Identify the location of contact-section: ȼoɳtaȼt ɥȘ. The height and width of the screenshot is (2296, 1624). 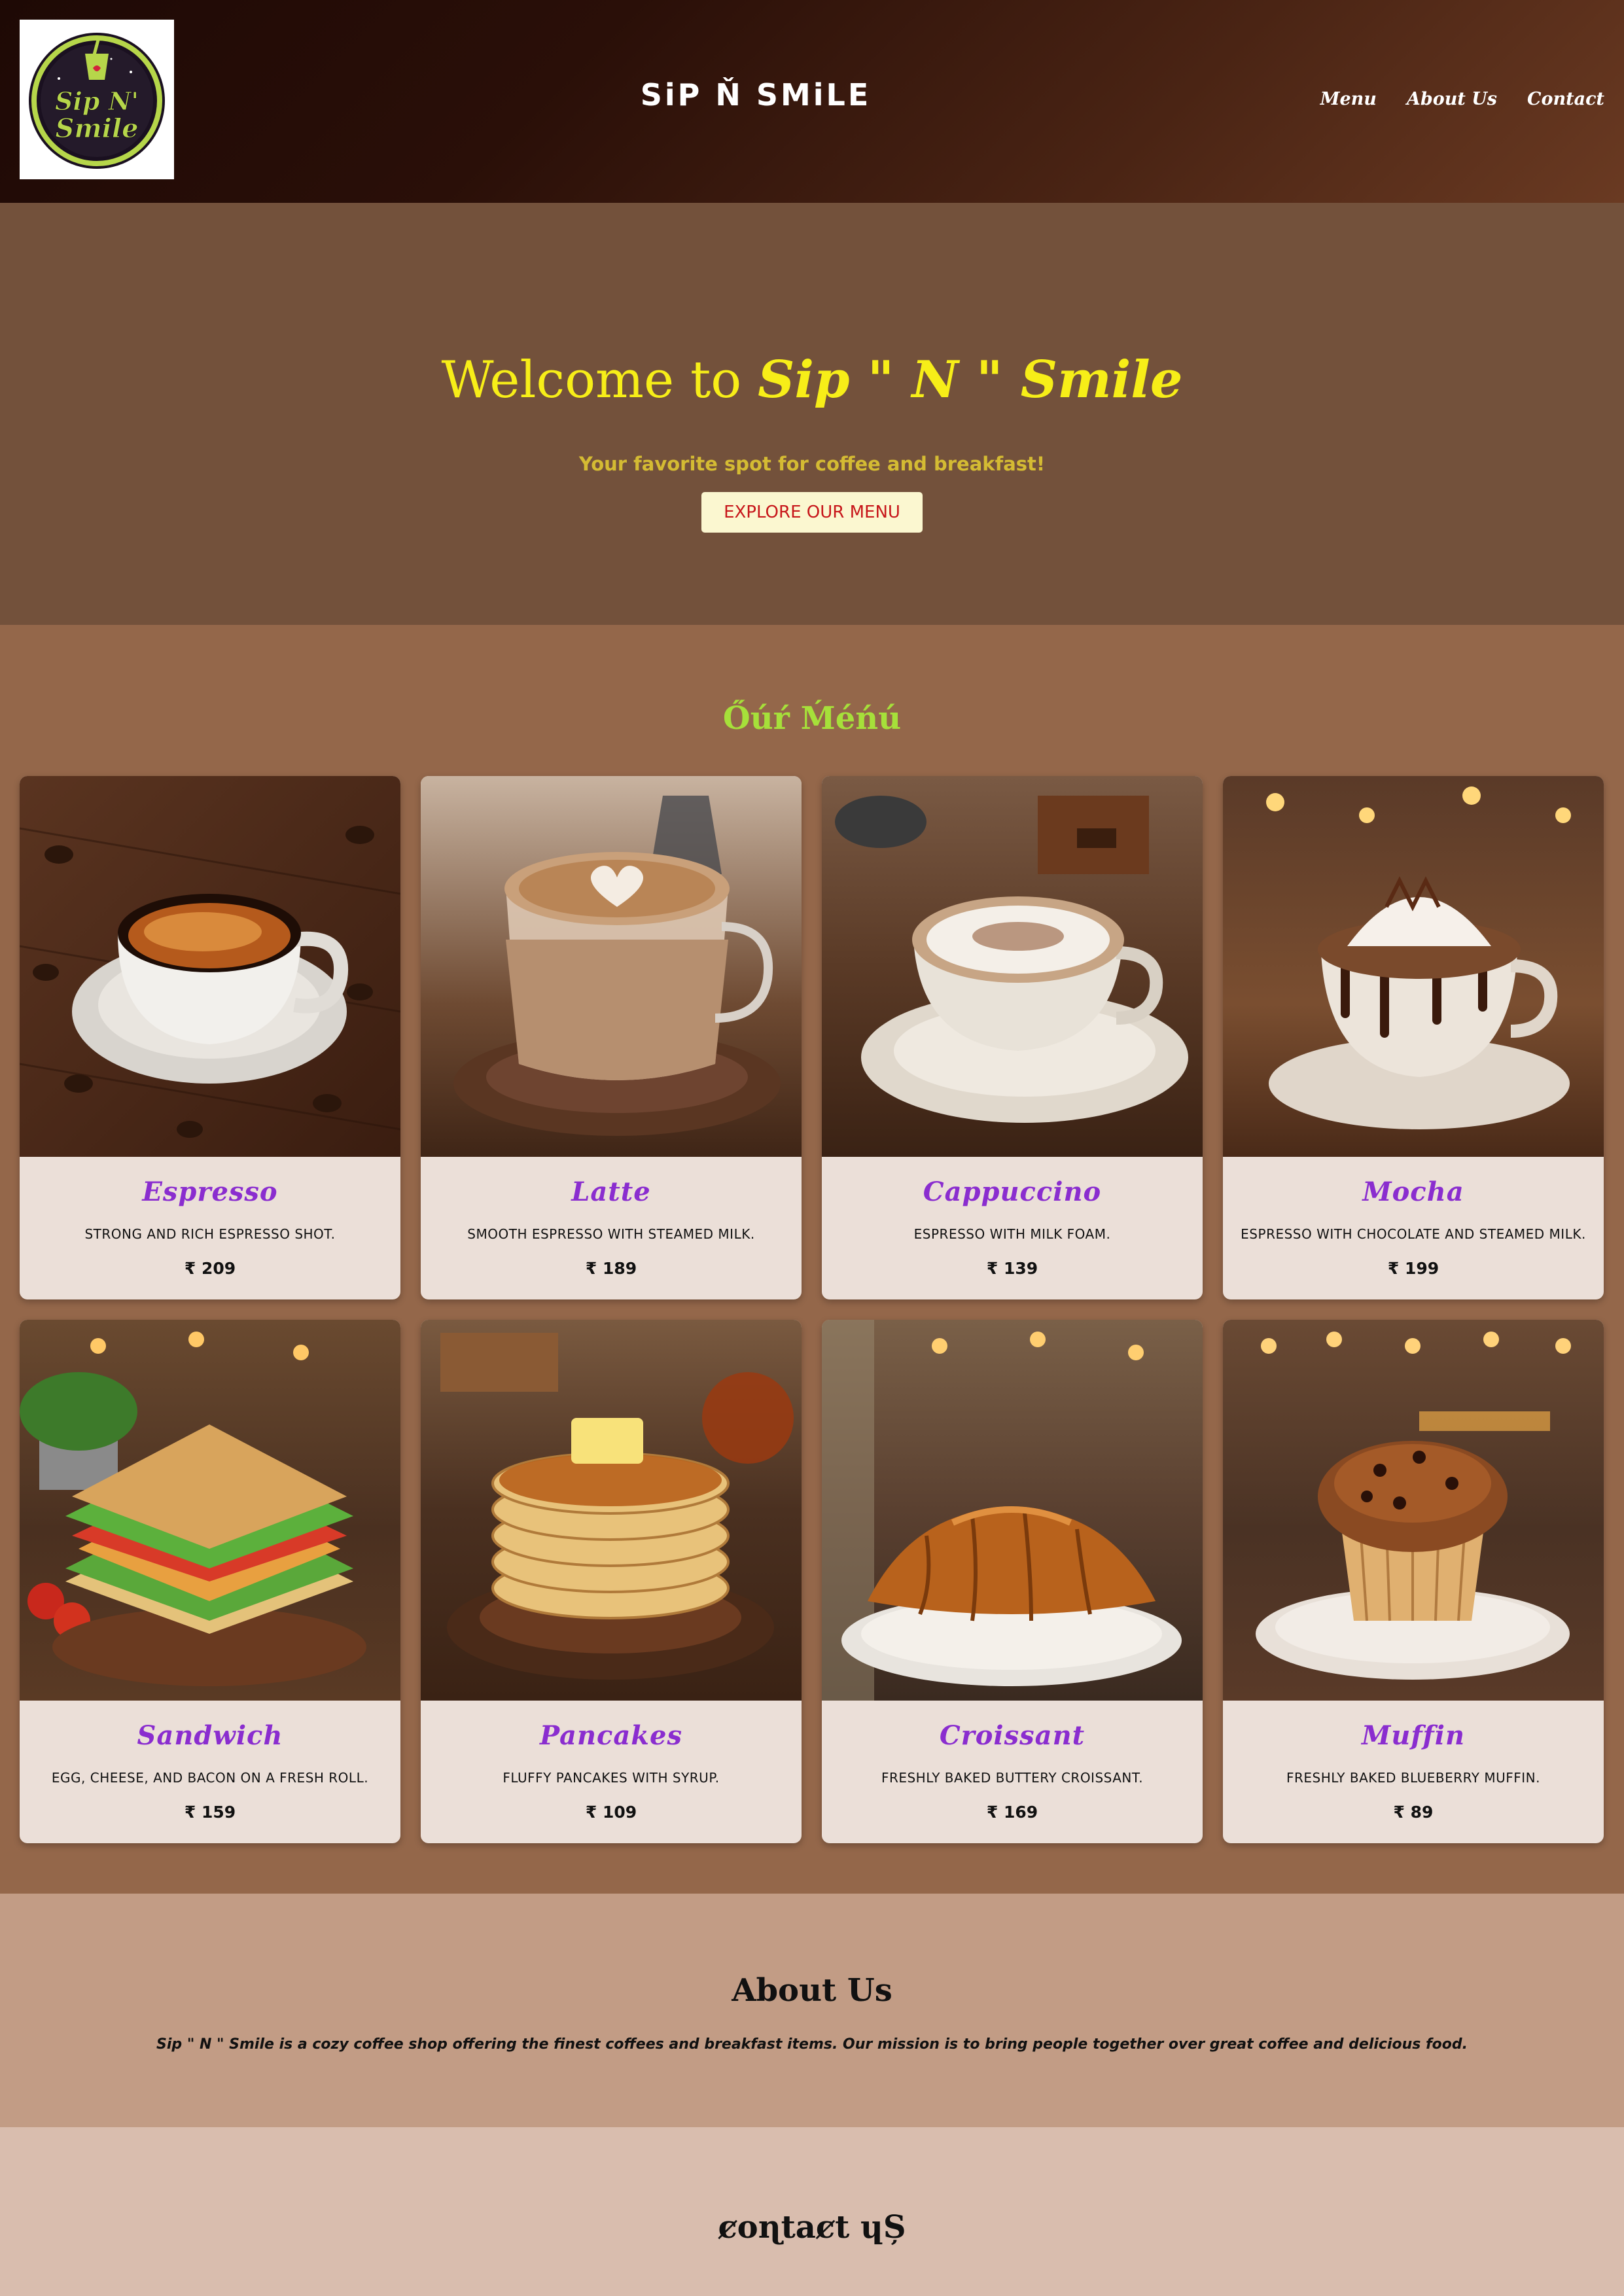
(812, 2210).